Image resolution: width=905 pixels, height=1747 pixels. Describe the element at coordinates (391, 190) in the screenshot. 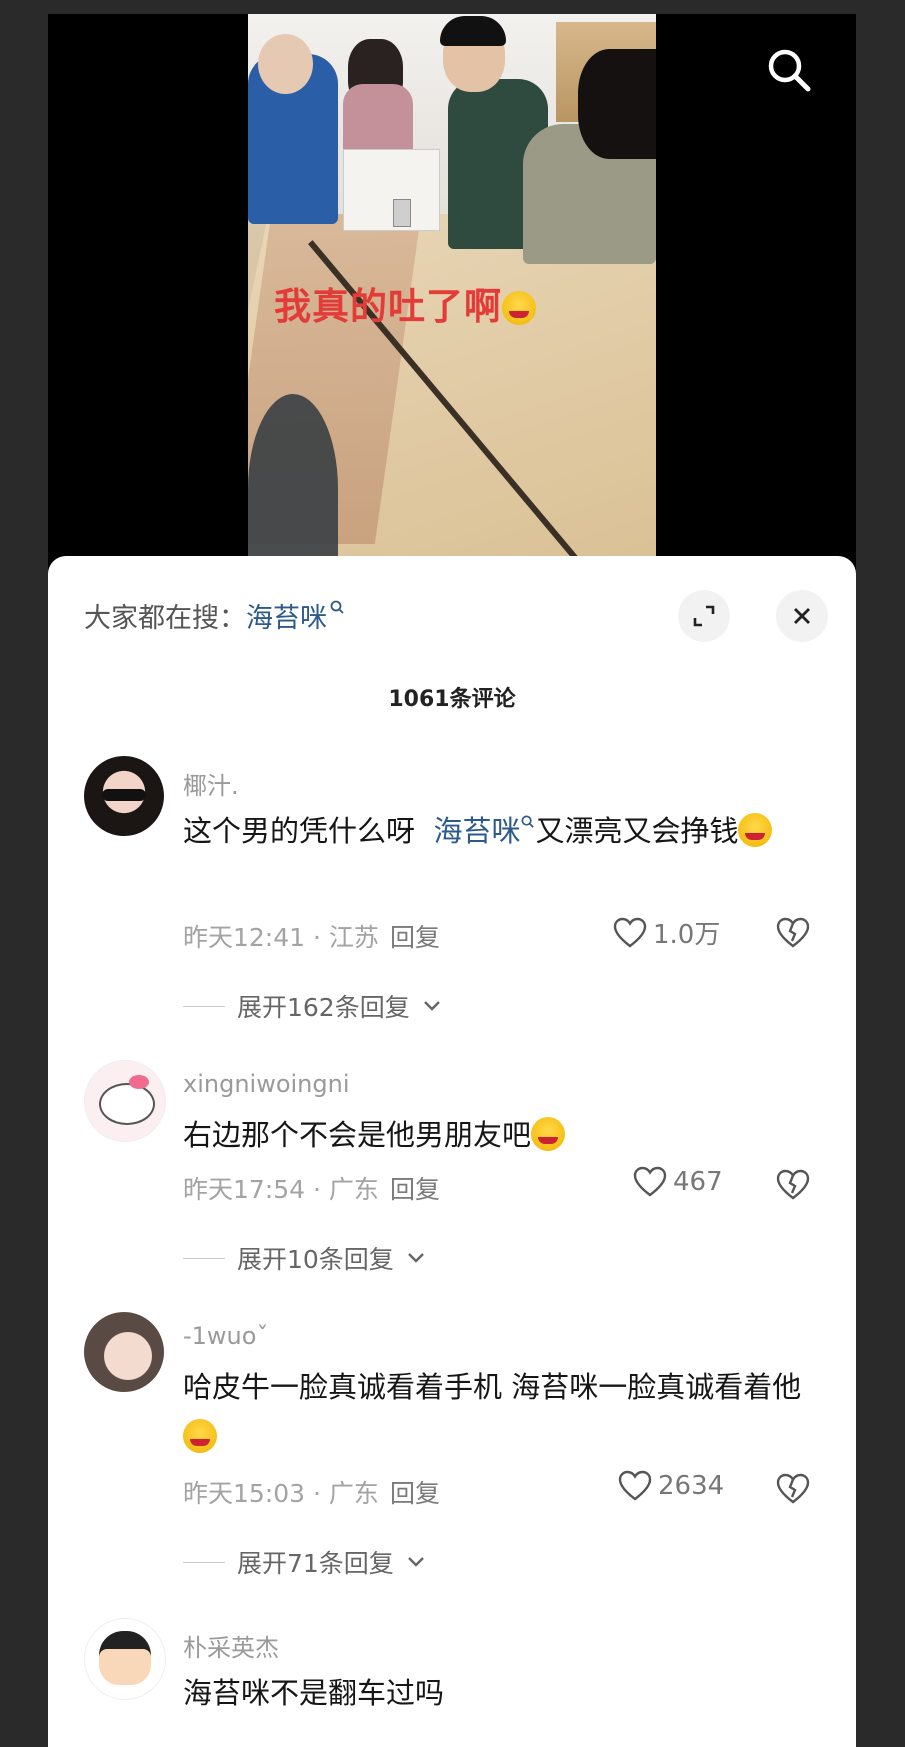

I see `video-shopping-bag` at that location.